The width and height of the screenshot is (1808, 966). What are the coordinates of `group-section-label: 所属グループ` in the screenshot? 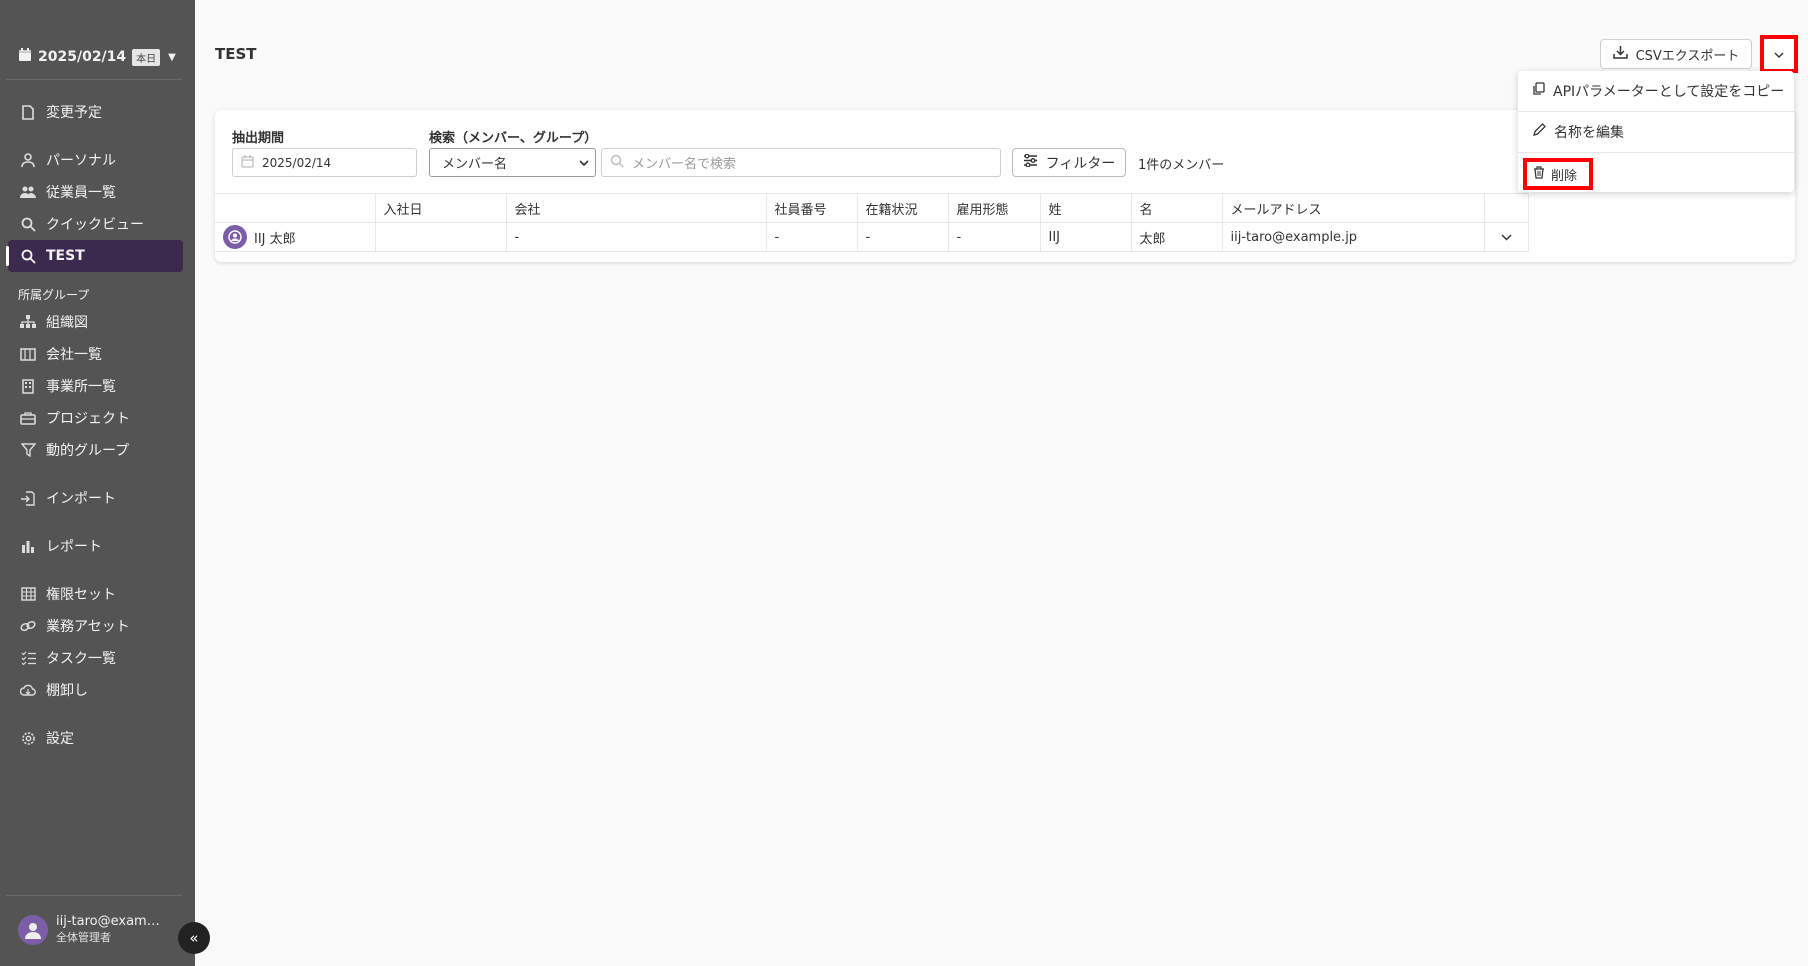 It's located at (54, 295).